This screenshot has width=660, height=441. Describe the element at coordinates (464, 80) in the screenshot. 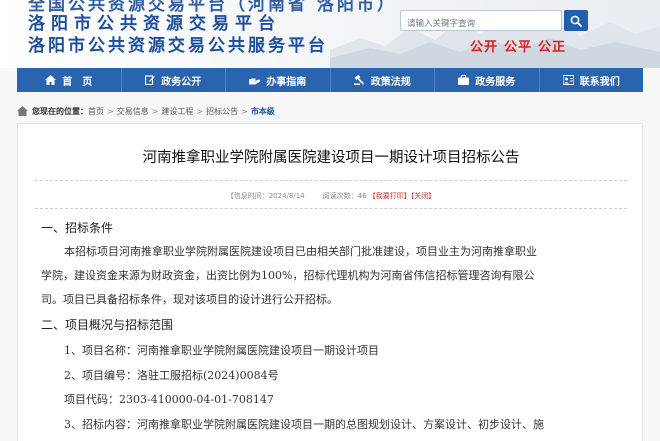

I see `briefcase-icon` at that location.